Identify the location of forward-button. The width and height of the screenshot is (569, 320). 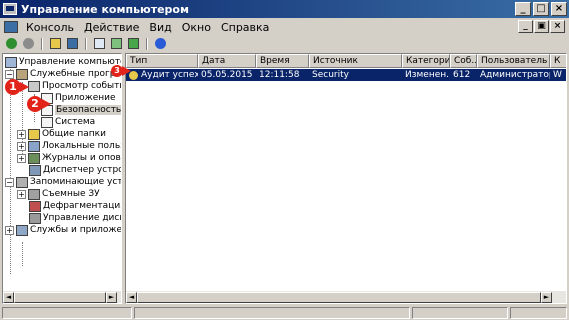
(28, 43).